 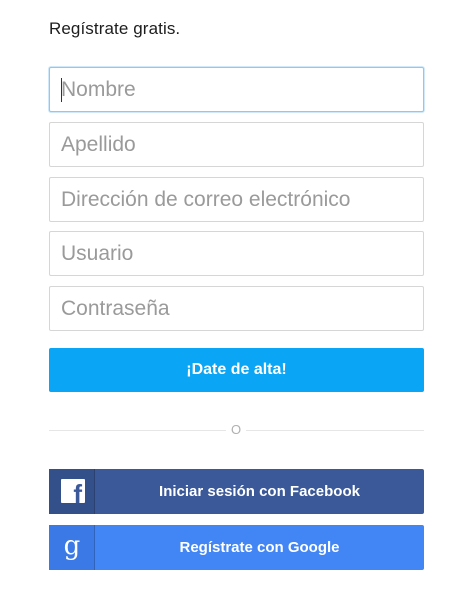 What do you see at coordinates (236, 144) in the screenshot?
I see `last-name-input` at bounding box center [236, 144].